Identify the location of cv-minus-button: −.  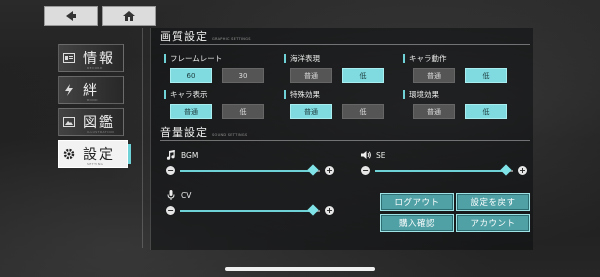
(170, 210).